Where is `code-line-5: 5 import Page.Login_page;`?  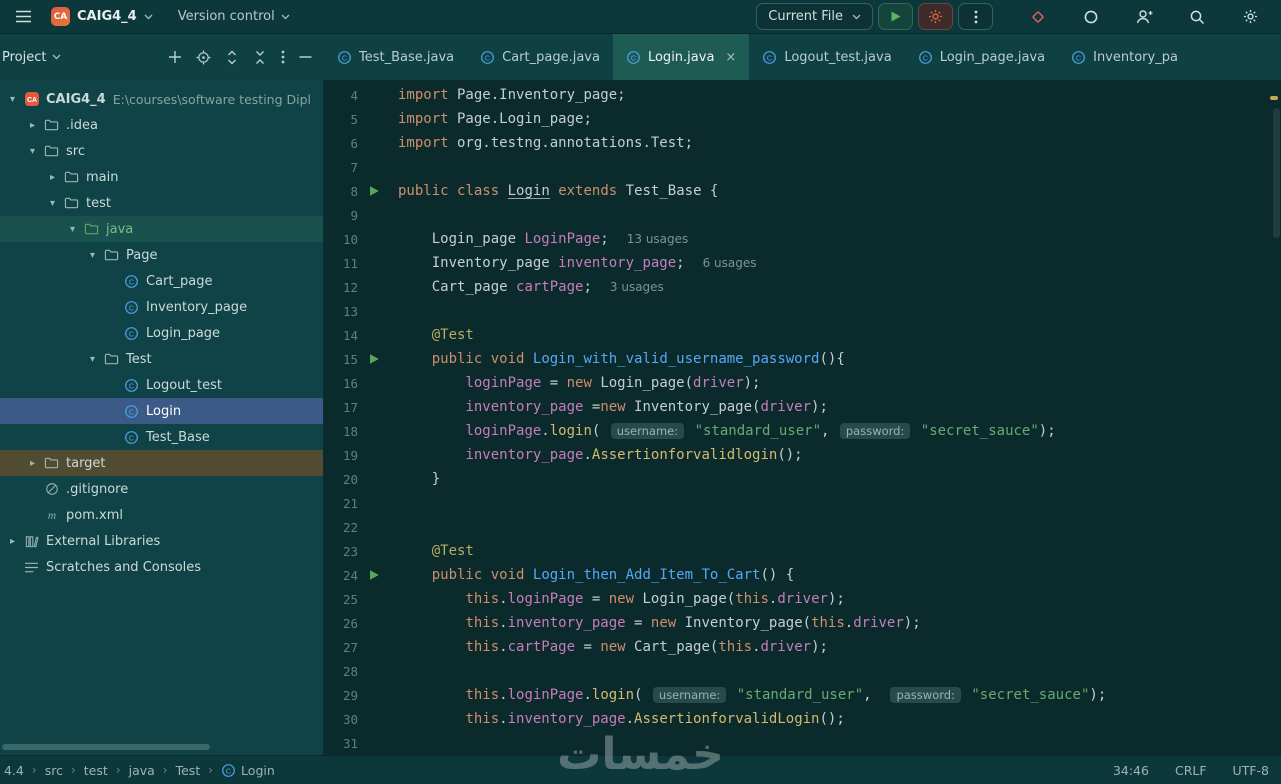
code-line-5: 5 import Page.Login_page; is located at coordinates (802, 119).